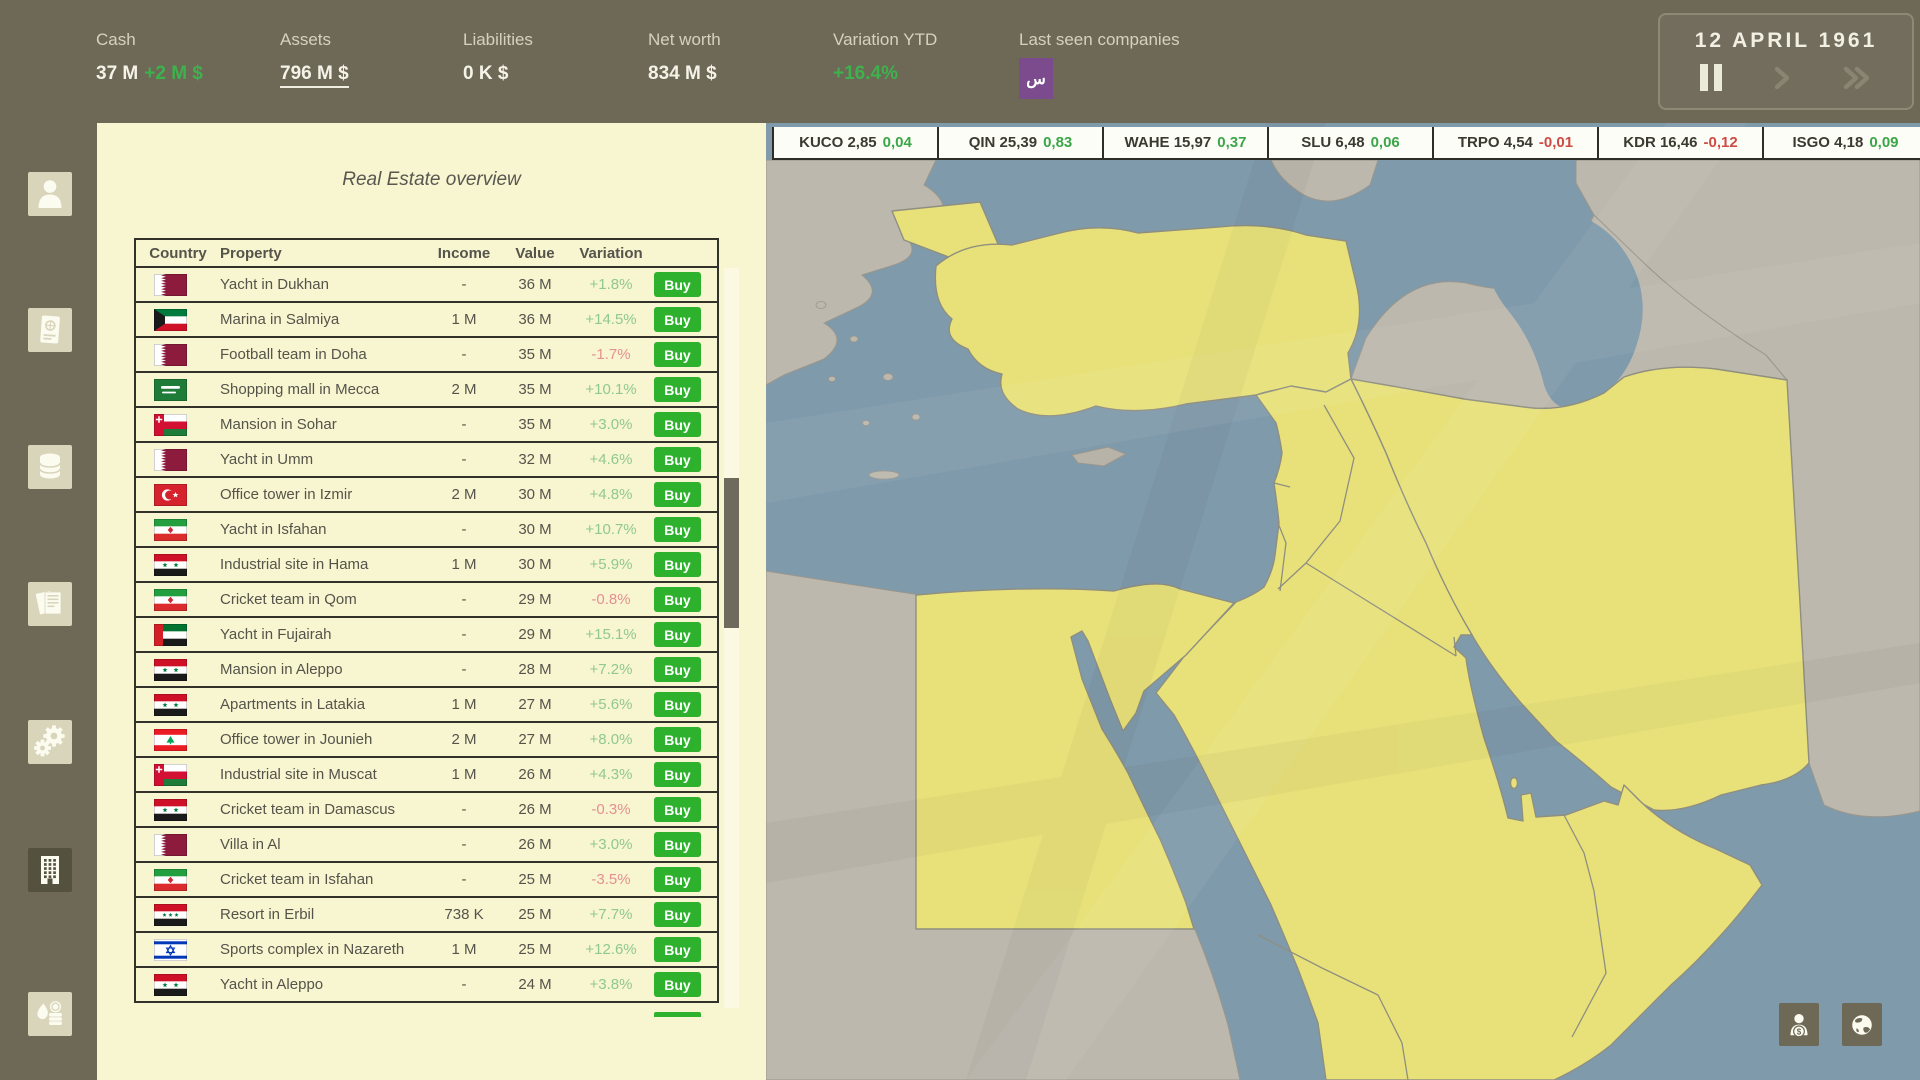 This screenshot has height=1080, width=1920. I want to click on variation-value: +3.0%, so click(611, 424).